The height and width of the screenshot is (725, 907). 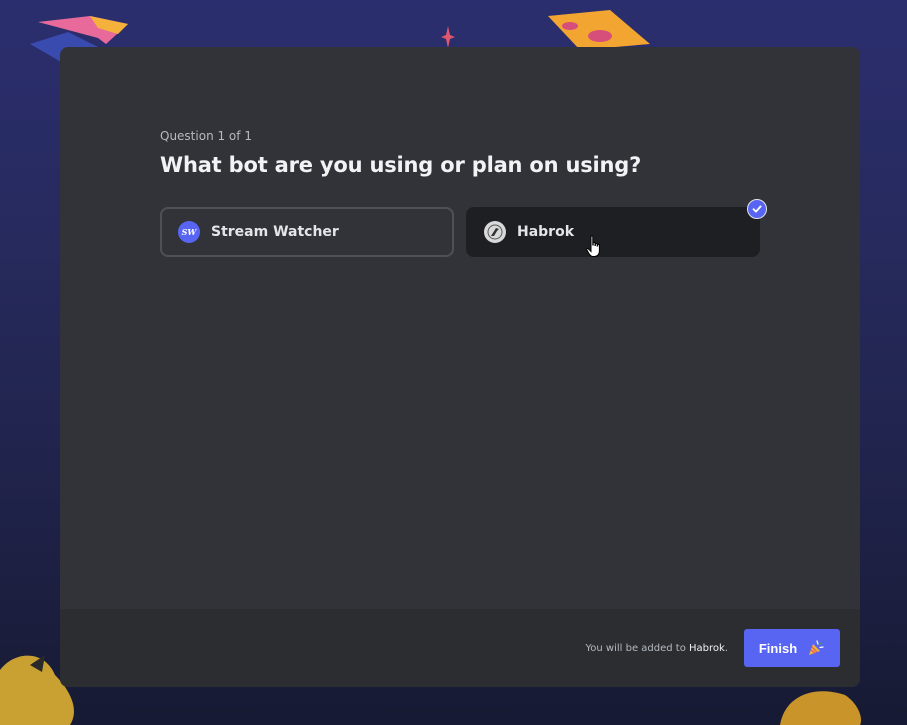 I want to click on background-sparkle-illustration, so click(x=448, y=37).